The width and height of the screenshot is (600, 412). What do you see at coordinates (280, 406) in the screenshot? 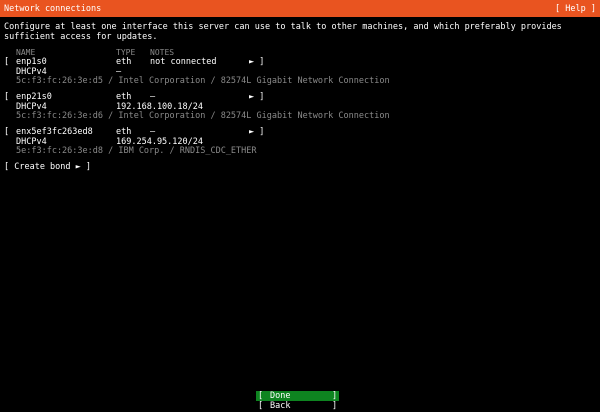
I see `back-label: Back` at bounding box center [280, 406].